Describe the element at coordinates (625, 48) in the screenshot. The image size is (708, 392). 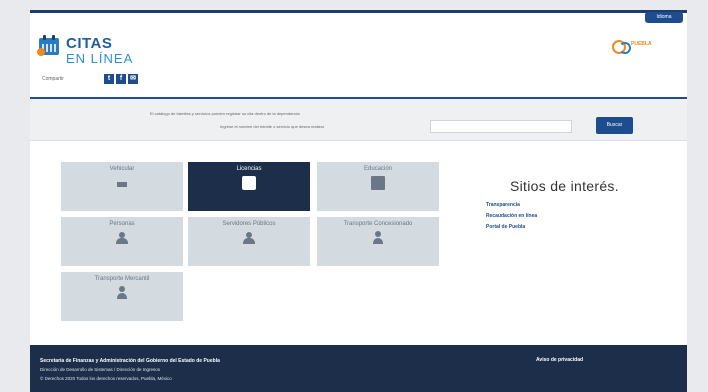
I see `brand-mark-arc` at that location.